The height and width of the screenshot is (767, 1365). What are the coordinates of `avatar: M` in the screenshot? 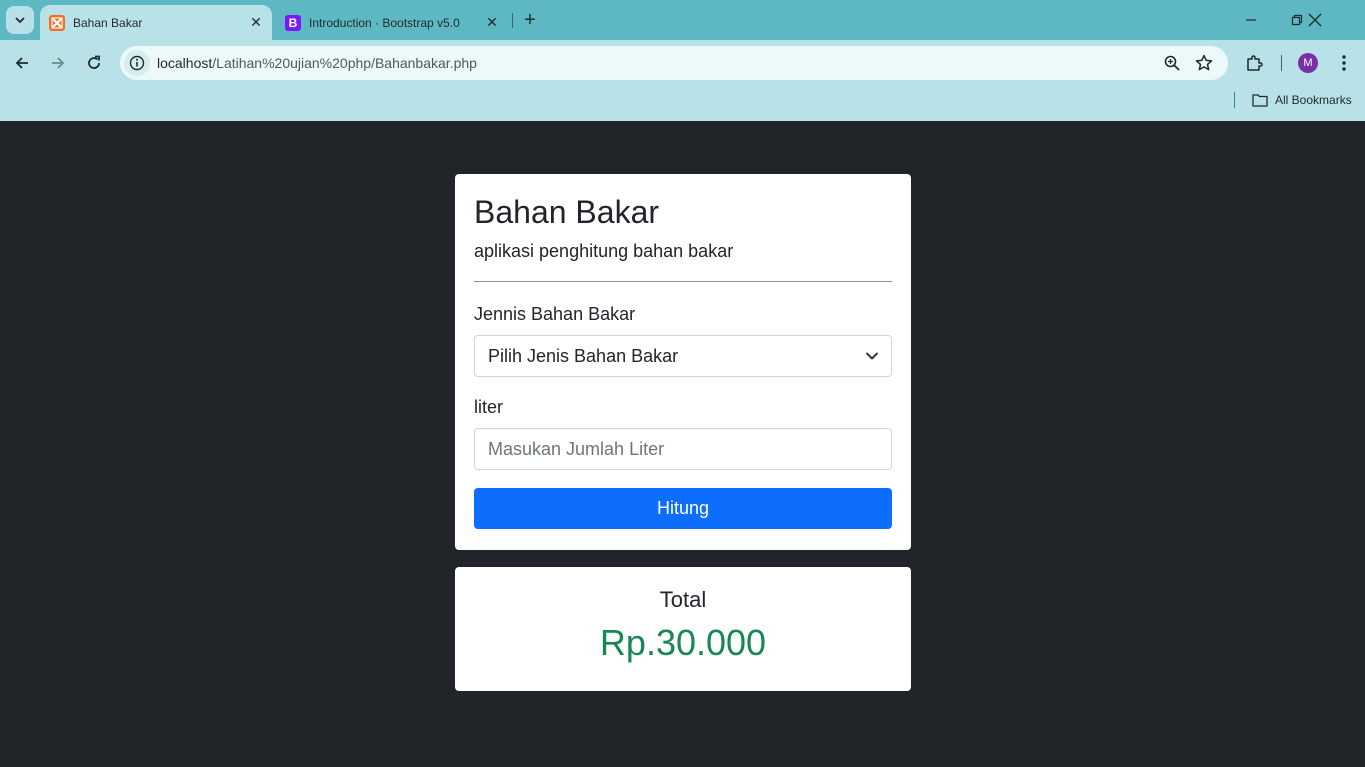 It's located at (1308, 63).